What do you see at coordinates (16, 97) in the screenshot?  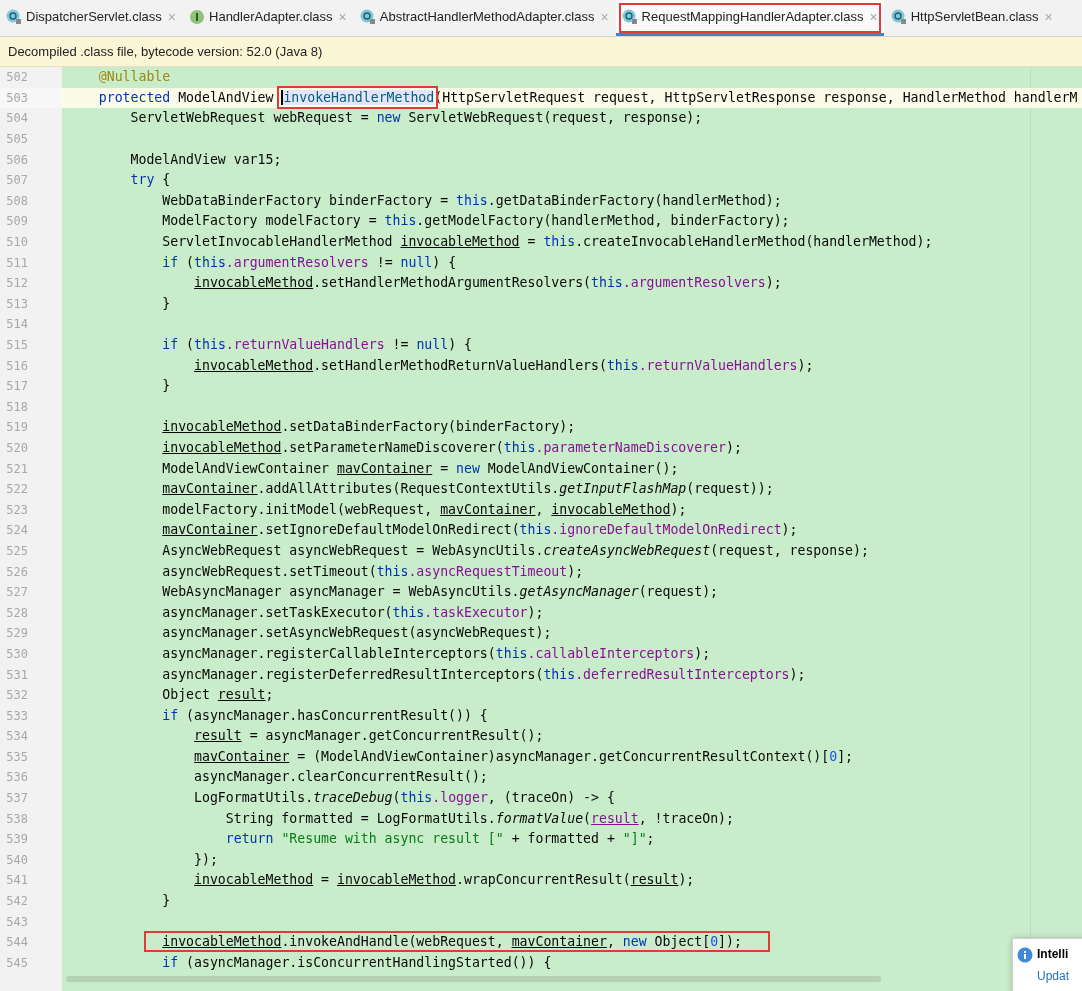 I see `line-number: 503` at bounding box center [16, 97].